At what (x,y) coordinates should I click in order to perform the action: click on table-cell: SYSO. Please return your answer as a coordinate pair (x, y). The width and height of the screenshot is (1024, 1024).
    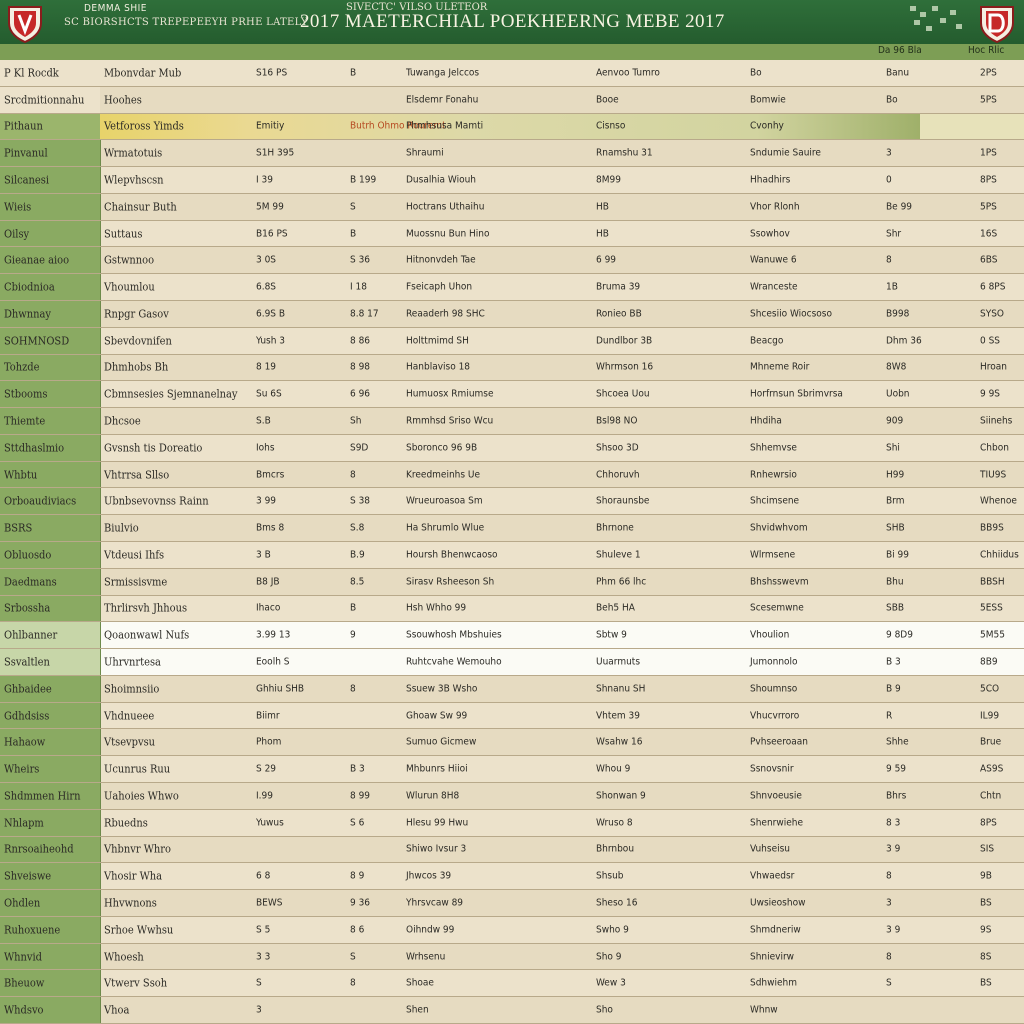
    Looking at the image, I should click on (992, 314).